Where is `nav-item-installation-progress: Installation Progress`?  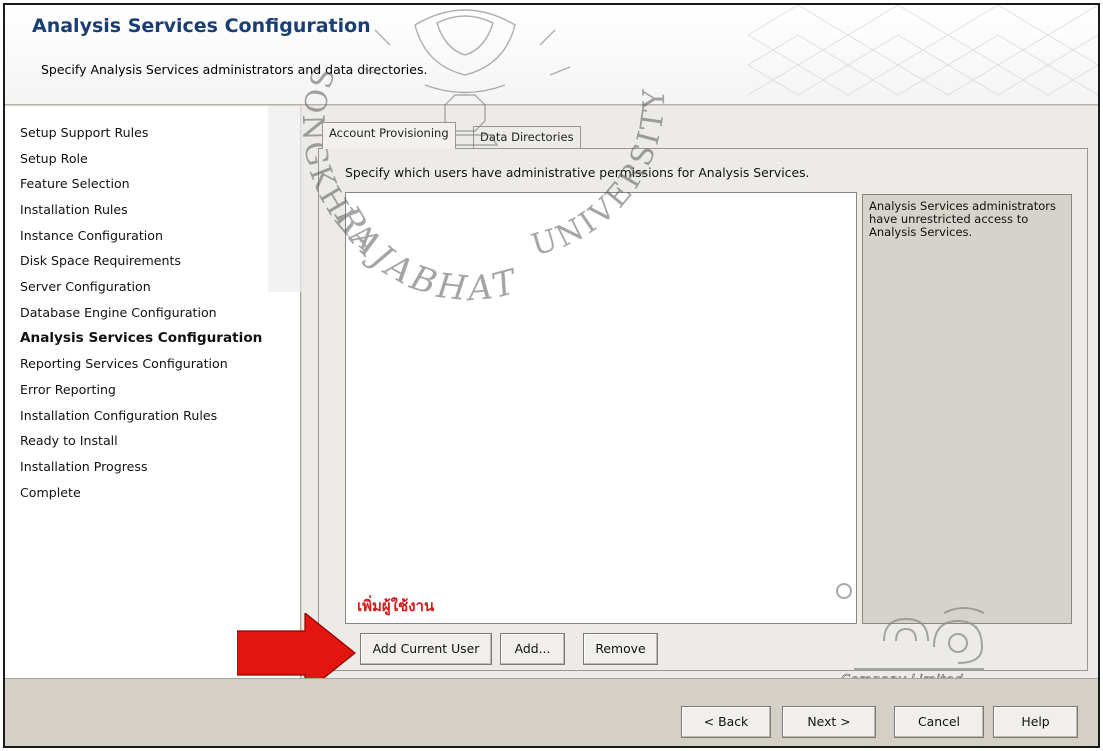 nav-item-installation-progress: Installation Progress is located at coordinates (141, 467).